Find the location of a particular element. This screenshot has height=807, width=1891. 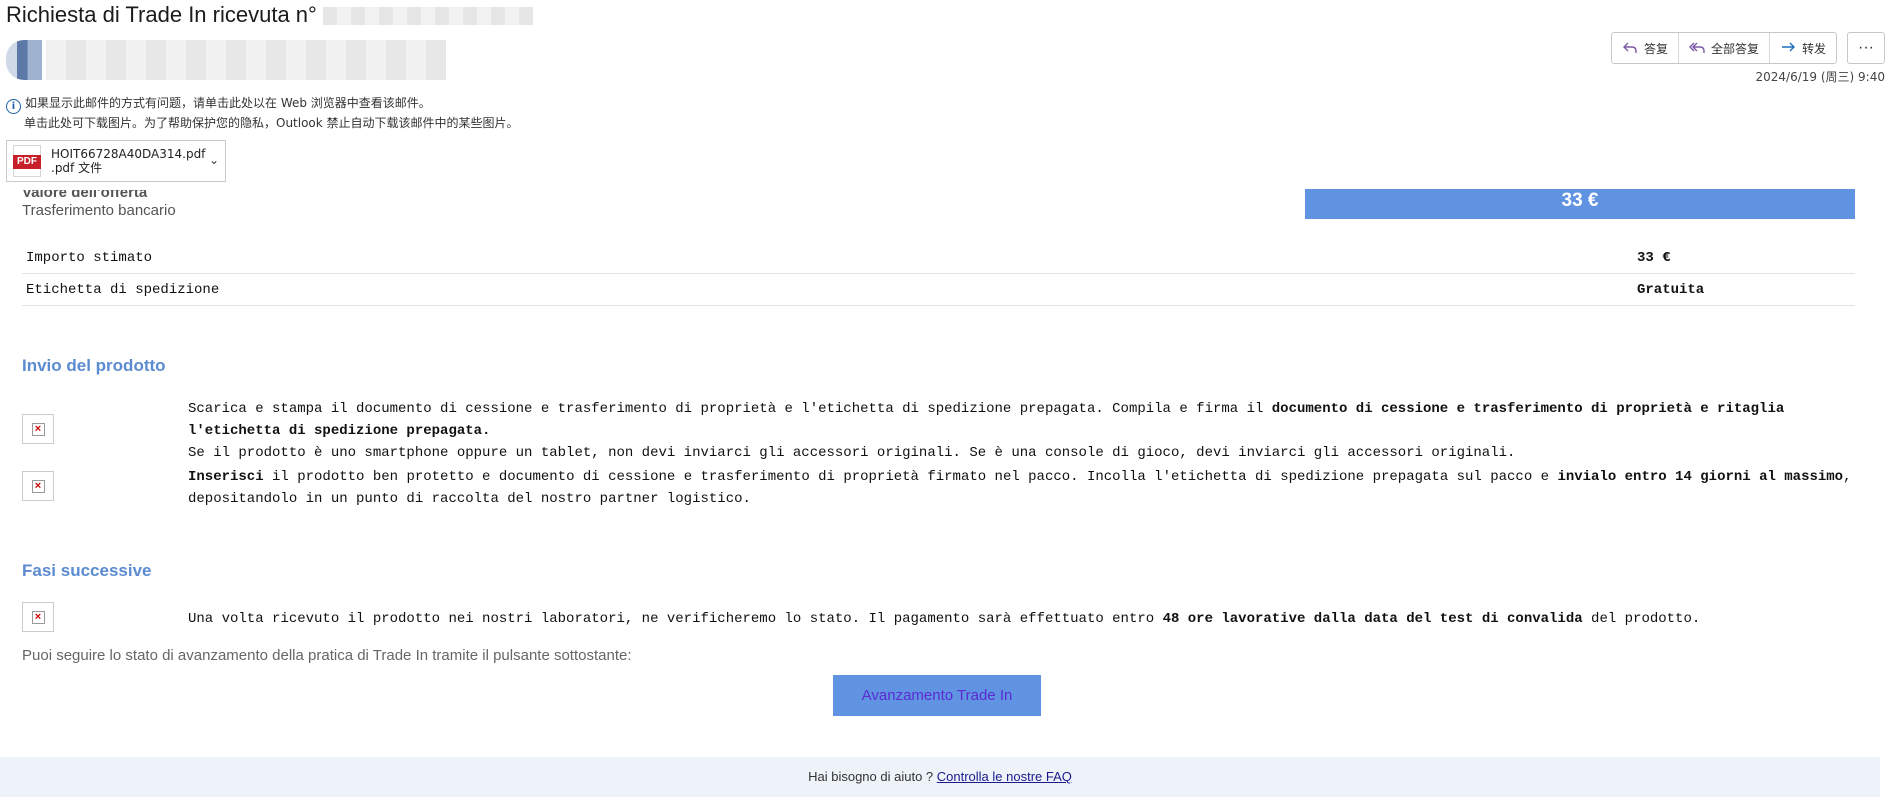

table-row: Etichetta di spedizione Gratuita is located at coordinates (938, 289).